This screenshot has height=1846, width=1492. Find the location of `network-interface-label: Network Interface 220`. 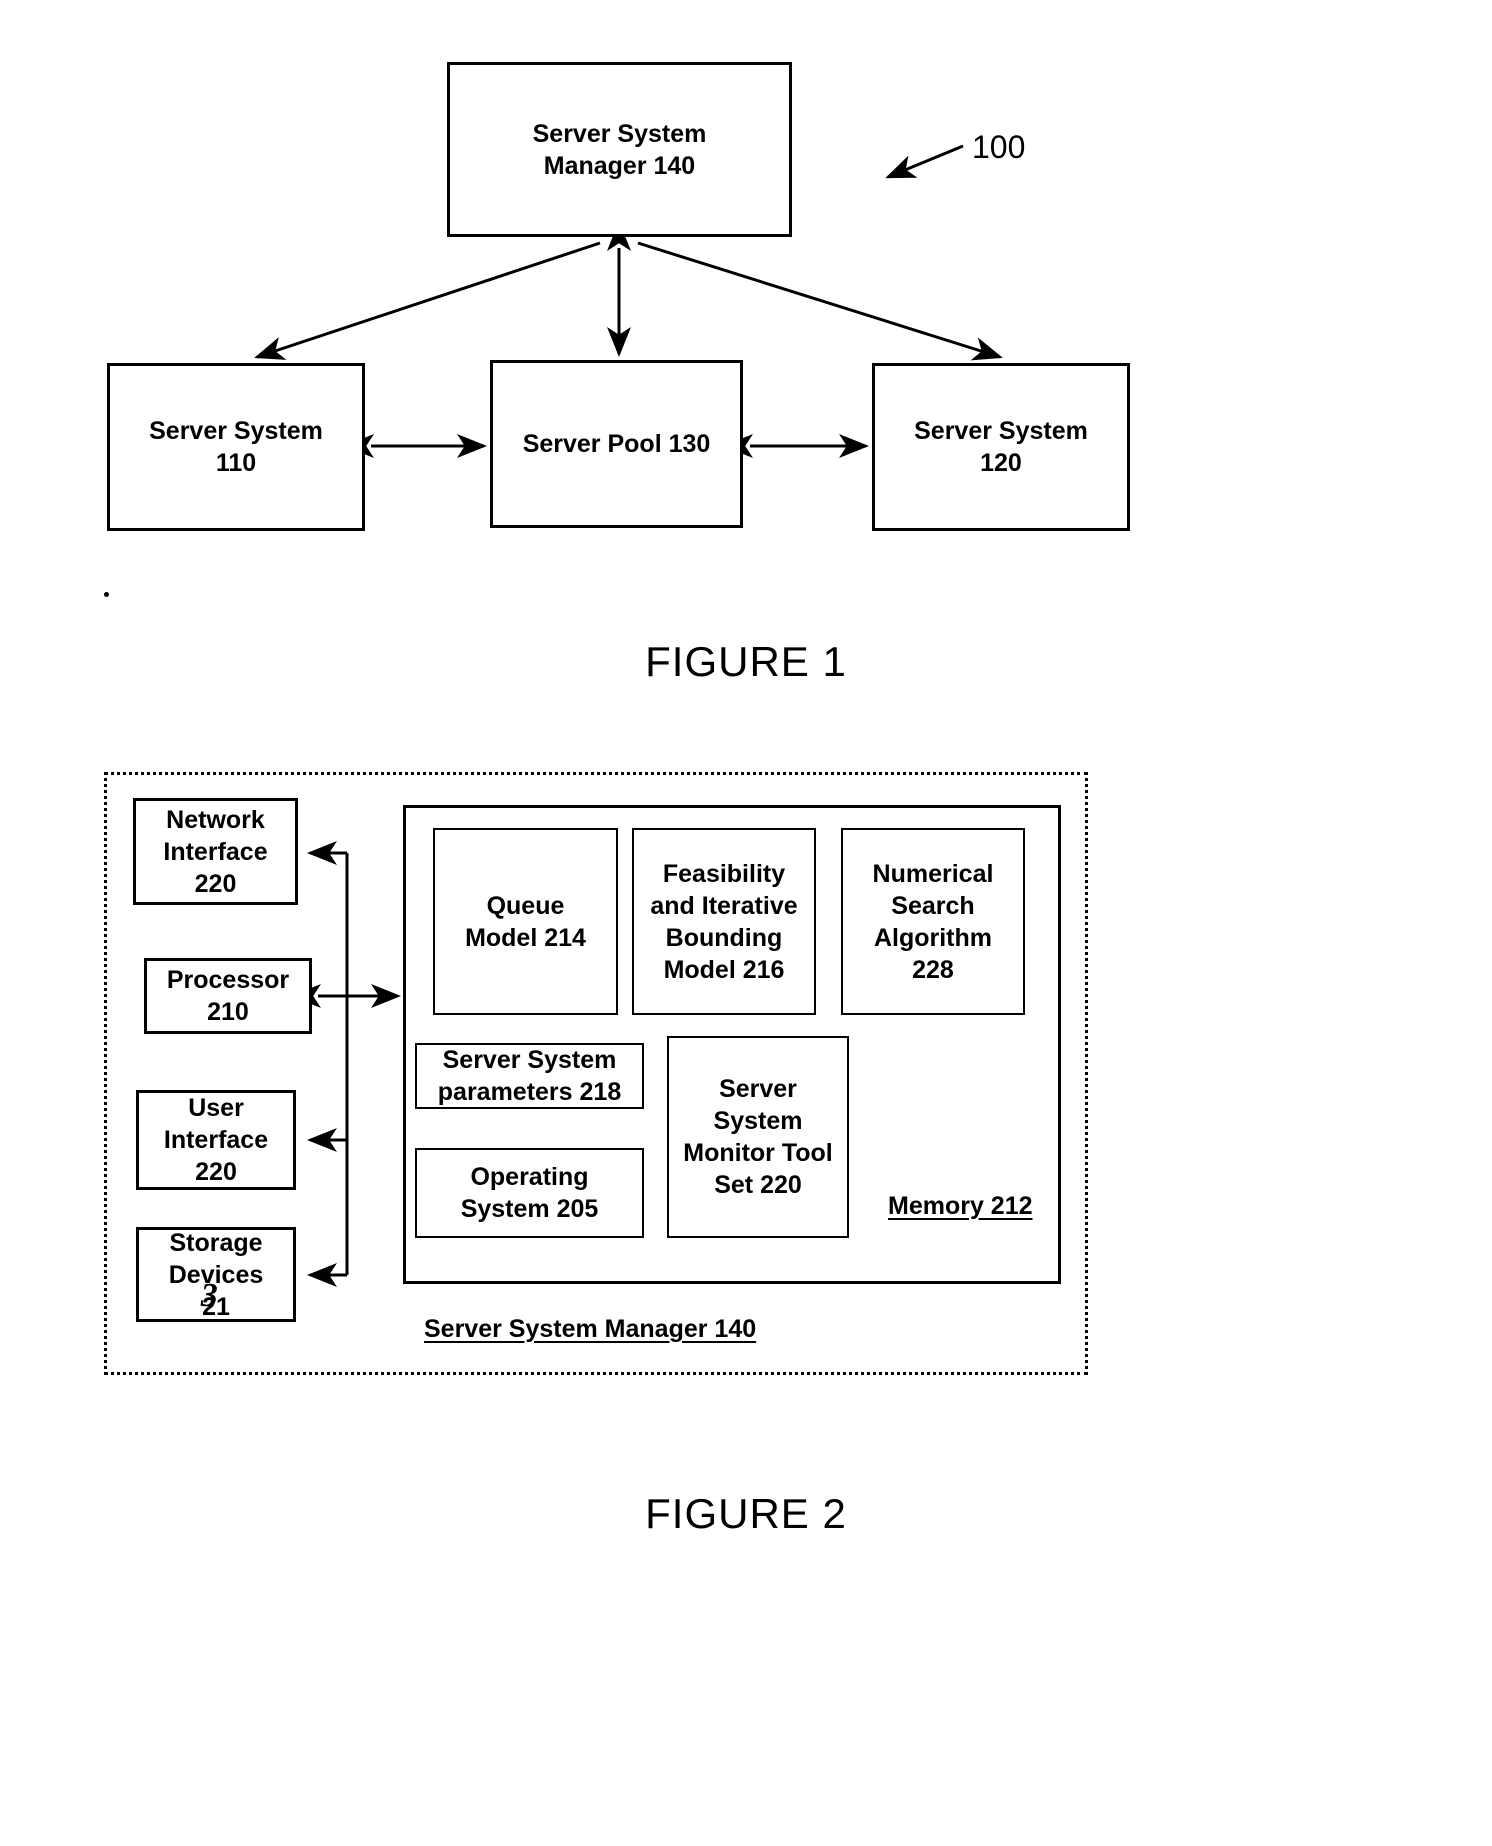

network-interface-label: Network Interface 220 is located at coordinates (215, 851).